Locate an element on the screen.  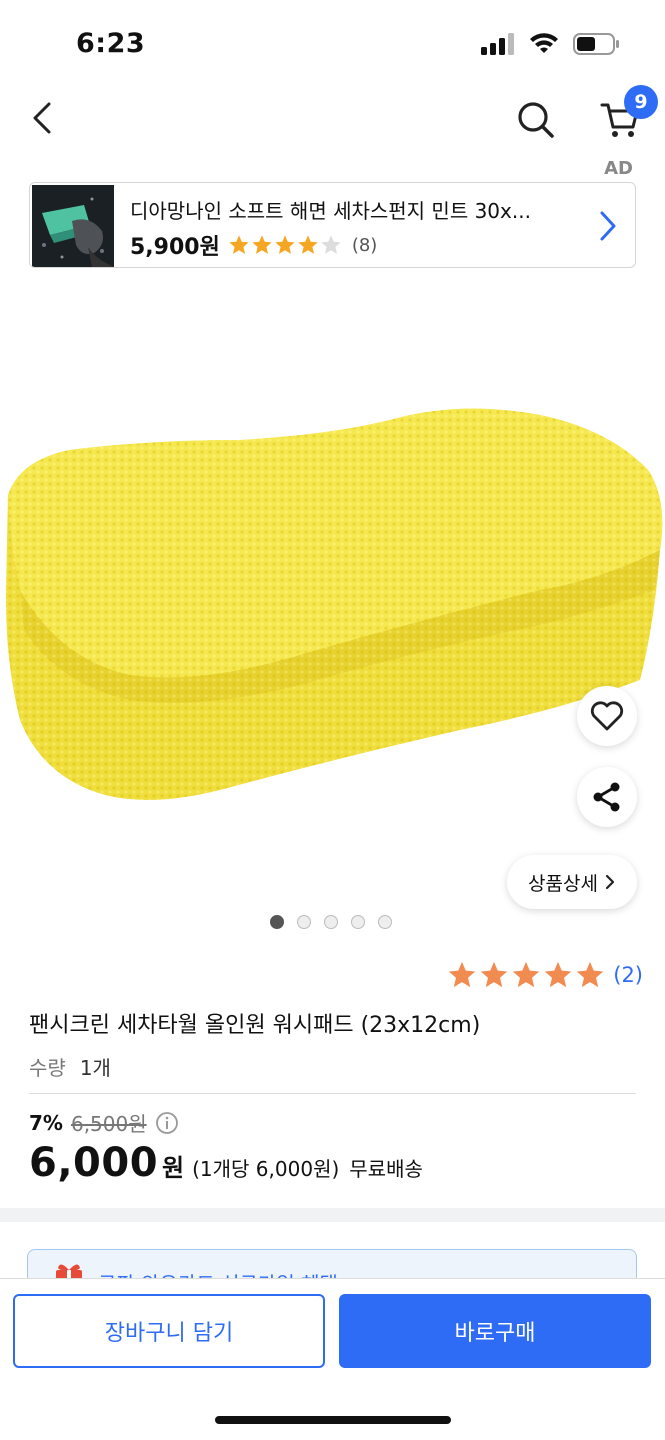
ad-thumbnail is located at coordinates (73, 226).